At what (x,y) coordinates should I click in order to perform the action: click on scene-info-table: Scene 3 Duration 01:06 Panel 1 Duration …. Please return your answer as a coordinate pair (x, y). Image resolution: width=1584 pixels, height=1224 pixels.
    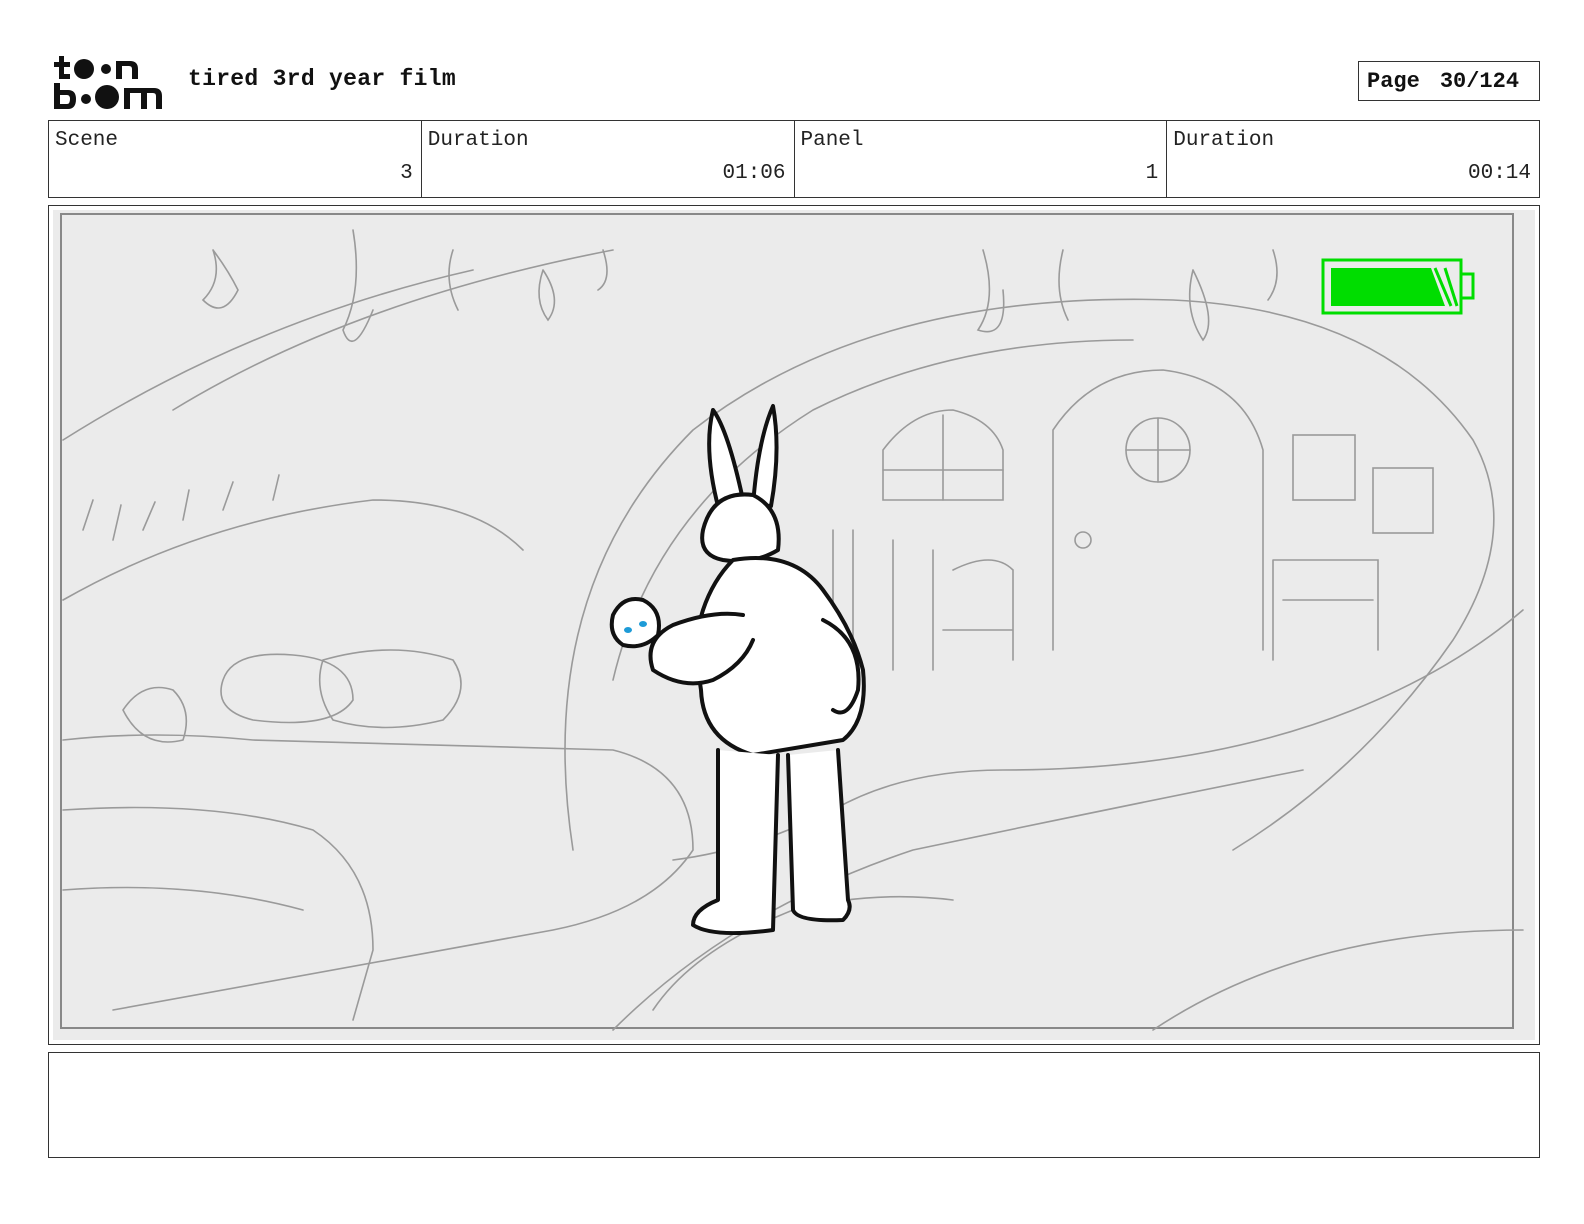
    Looking at the image, I should click on (794, 159).